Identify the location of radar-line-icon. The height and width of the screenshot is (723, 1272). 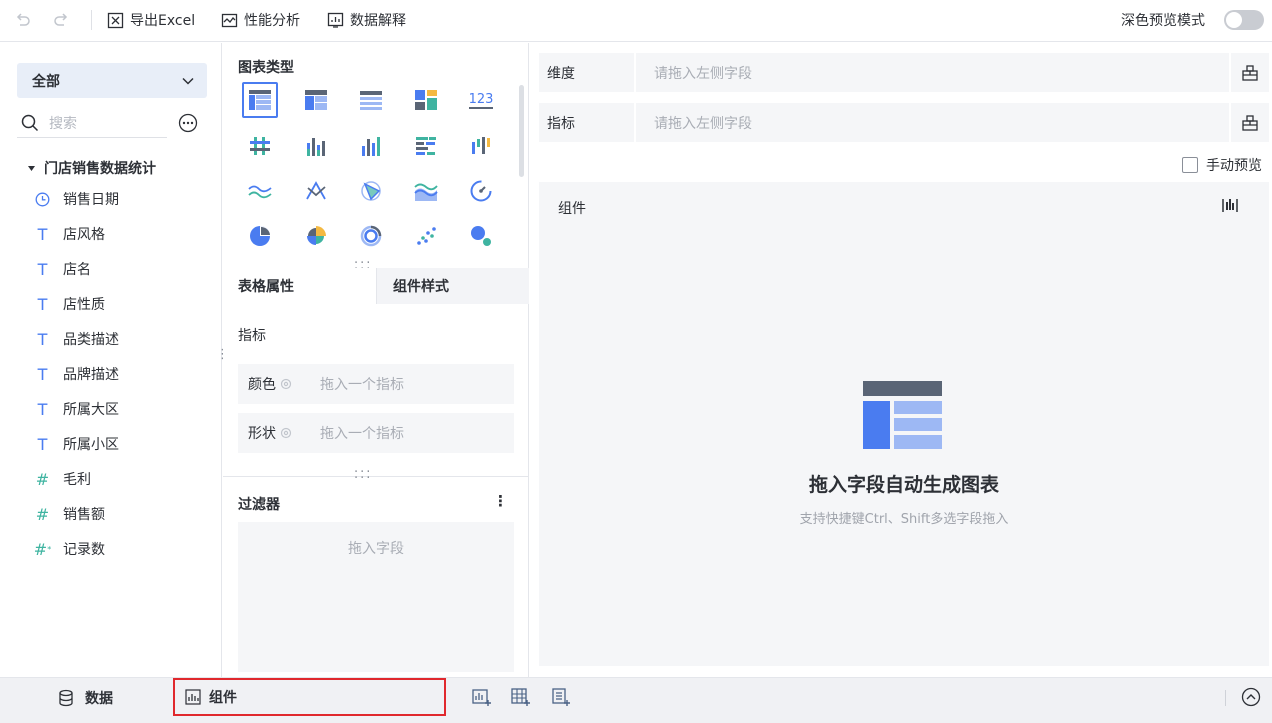
(316, 191).